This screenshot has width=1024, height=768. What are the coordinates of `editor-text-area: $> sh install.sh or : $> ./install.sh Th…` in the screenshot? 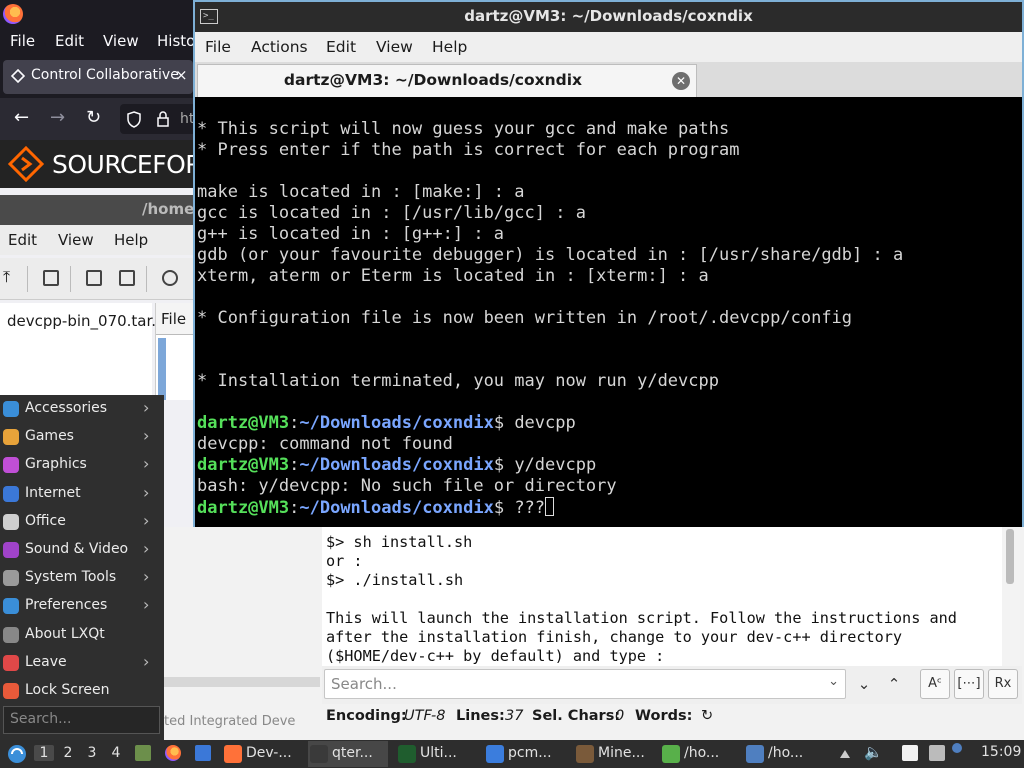 It's located at (662, 596).